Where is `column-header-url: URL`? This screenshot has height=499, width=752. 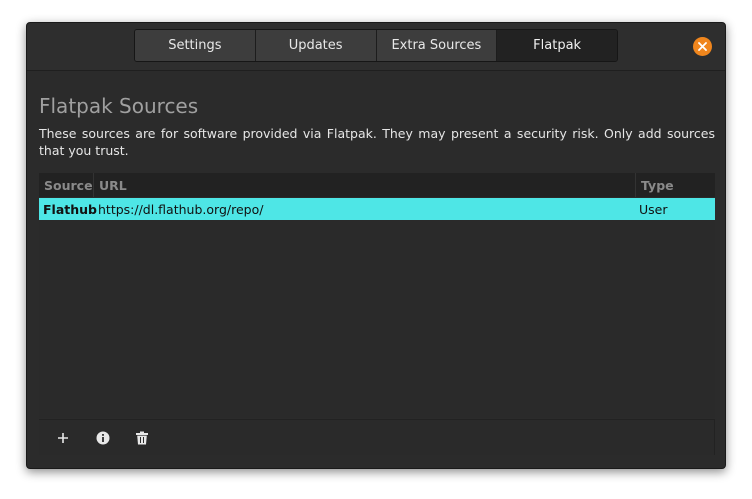
column-header-url: URL is located at coordinates (365, 185).